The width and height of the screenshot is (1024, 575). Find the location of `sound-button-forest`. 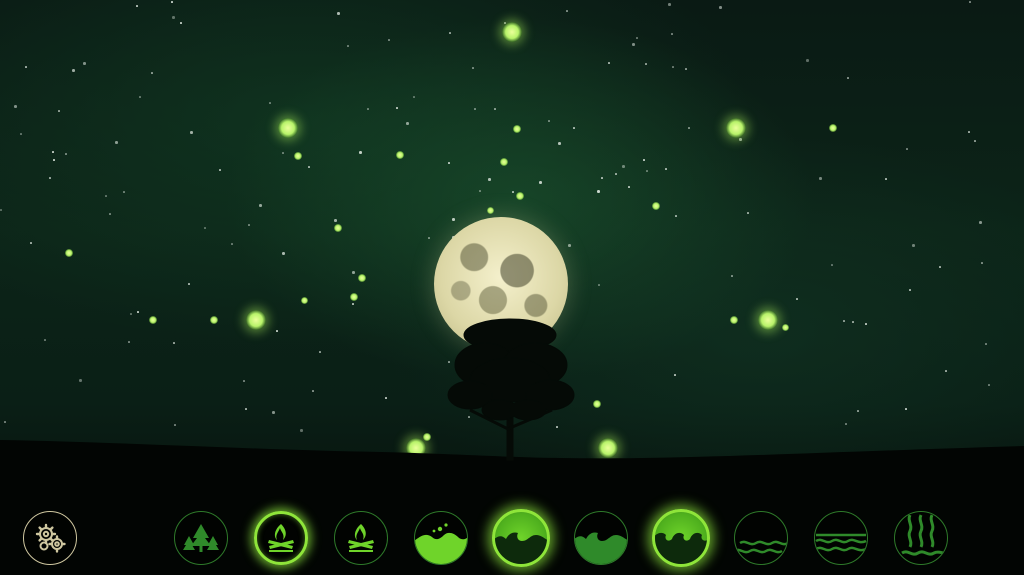

sound-button-forest is located at coordinates (201, 538).